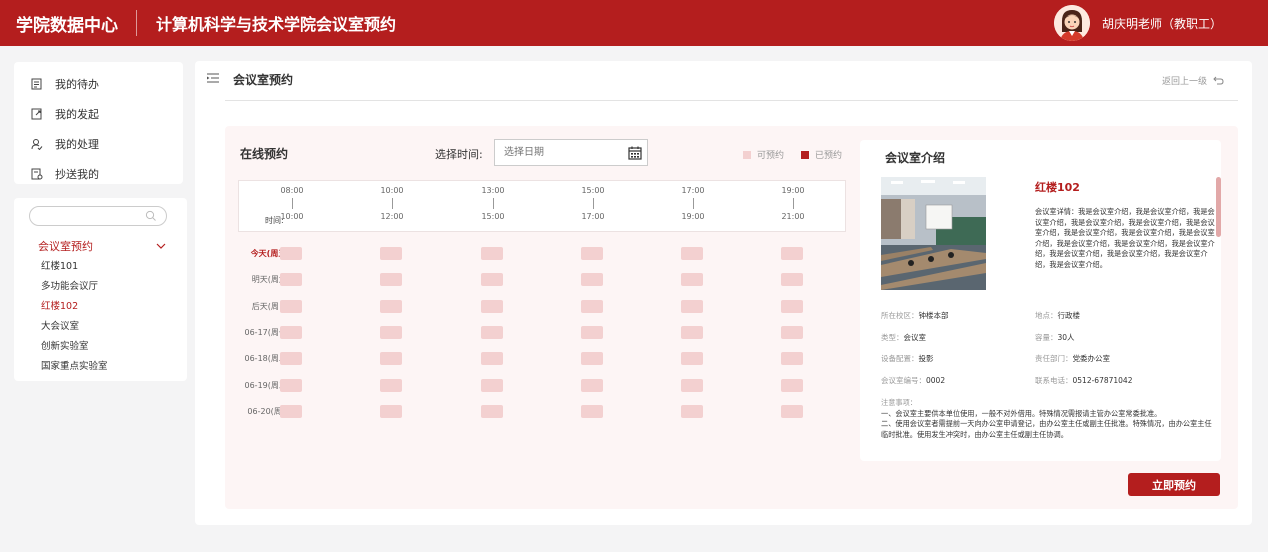 Image resolution: width=1268 pixels, height=552 pixels. Describe the element at coordinates (635, 153) in the screenshot. I see `calendar-icon` at that location.